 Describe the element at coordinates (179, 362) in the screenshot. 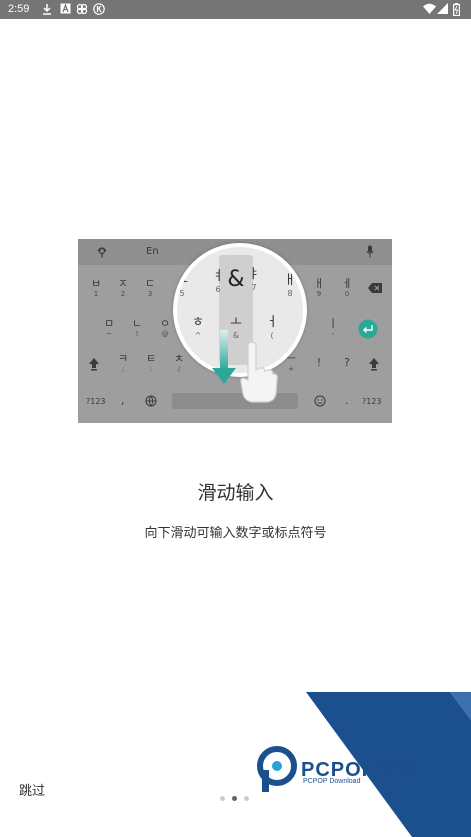

I see `key: ㅊ /` at that location.